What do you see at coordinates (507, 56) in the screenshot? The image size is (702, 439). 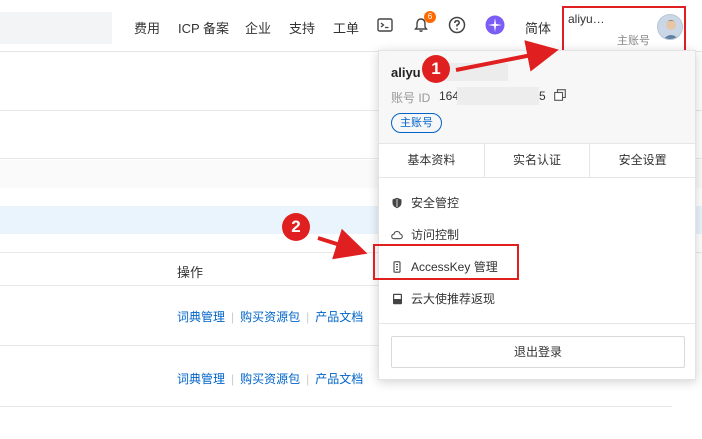 I see `arrow-to-account` at bounding box center [507, 56].